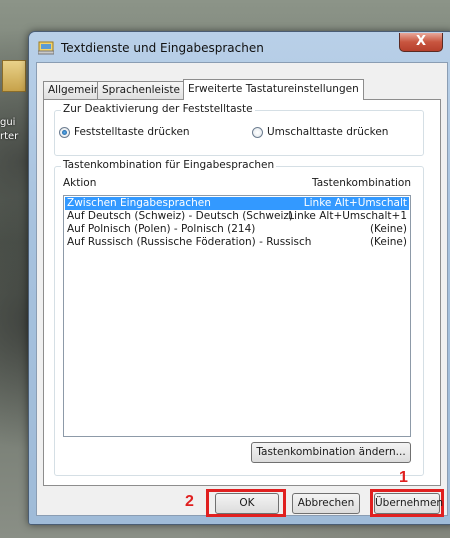 This screenshot has width=450, height=538. Describe the element at coordinates (64, 132) in the screenshot. I see `radio-button-checked` at that location.